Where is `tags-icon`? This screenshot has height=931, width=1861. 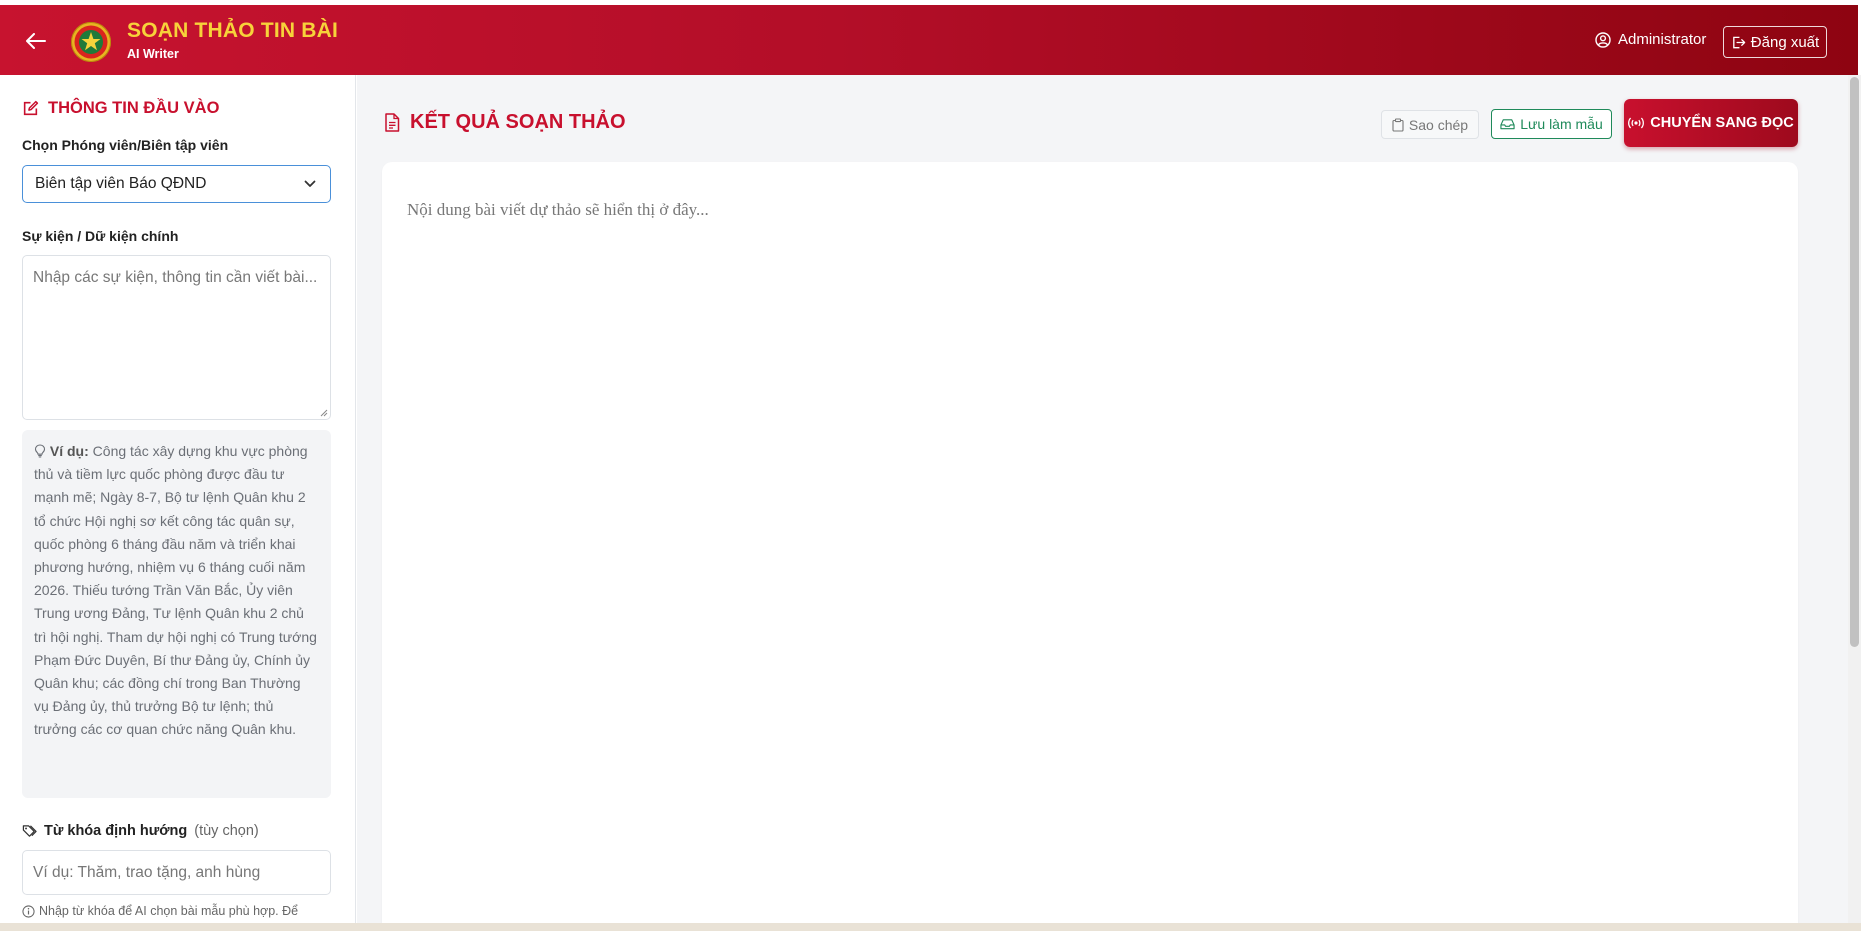
tags-icon is located at coordinates (29, 831).